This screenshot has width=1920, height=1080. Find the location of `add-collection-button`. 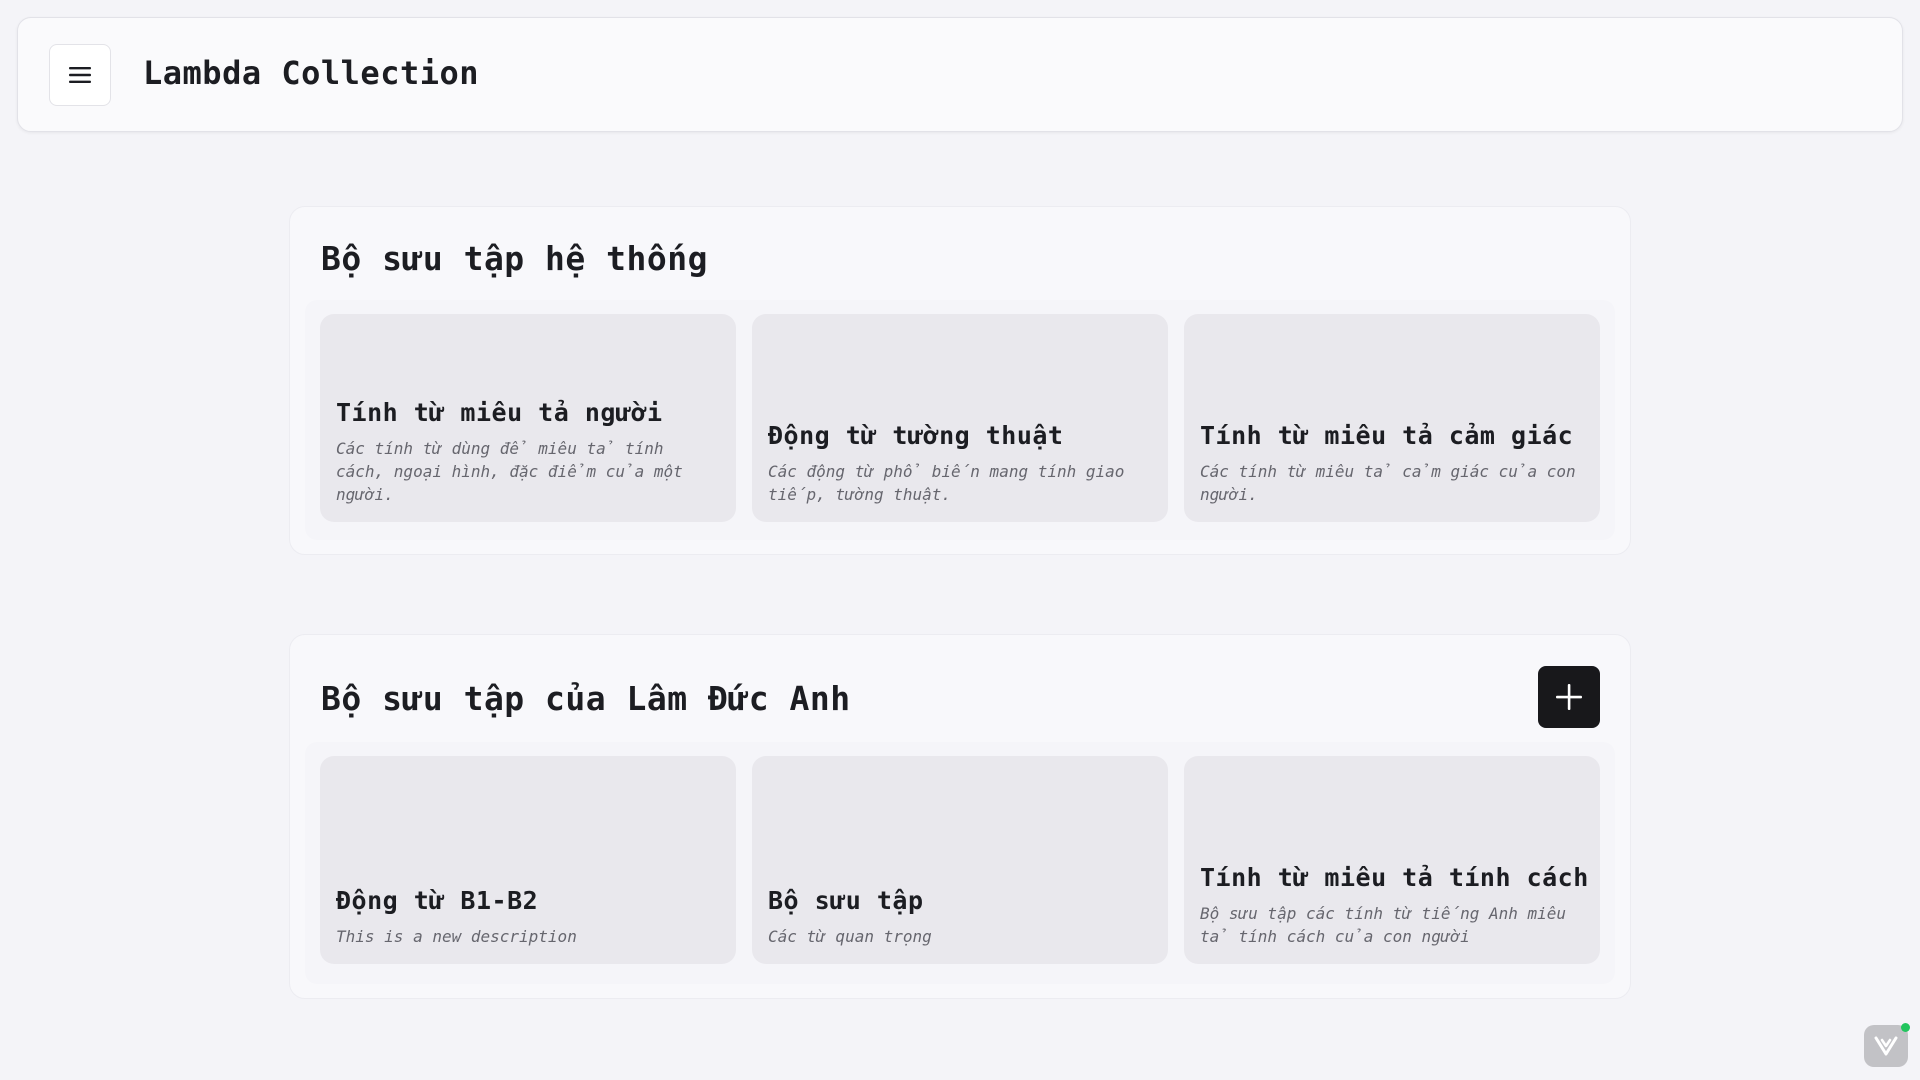

add-collection-button is located at coordinates (1569, 697).